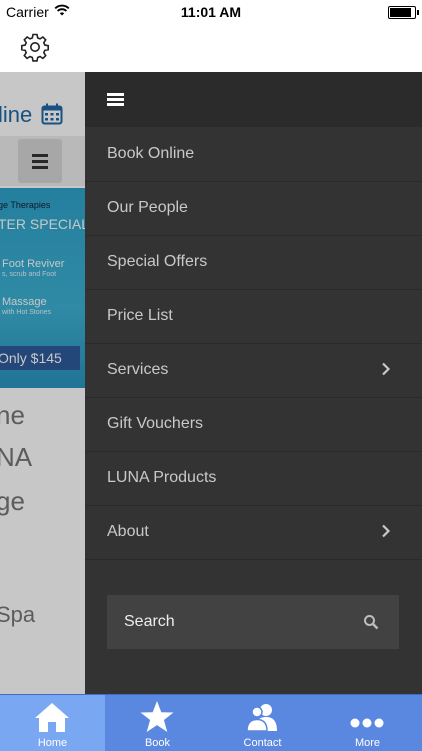 The height and width of the screenshot is (751, 422). Describe the element at coordinates (367, 743) in the screenshot. I see `tab-label: More` at that location.